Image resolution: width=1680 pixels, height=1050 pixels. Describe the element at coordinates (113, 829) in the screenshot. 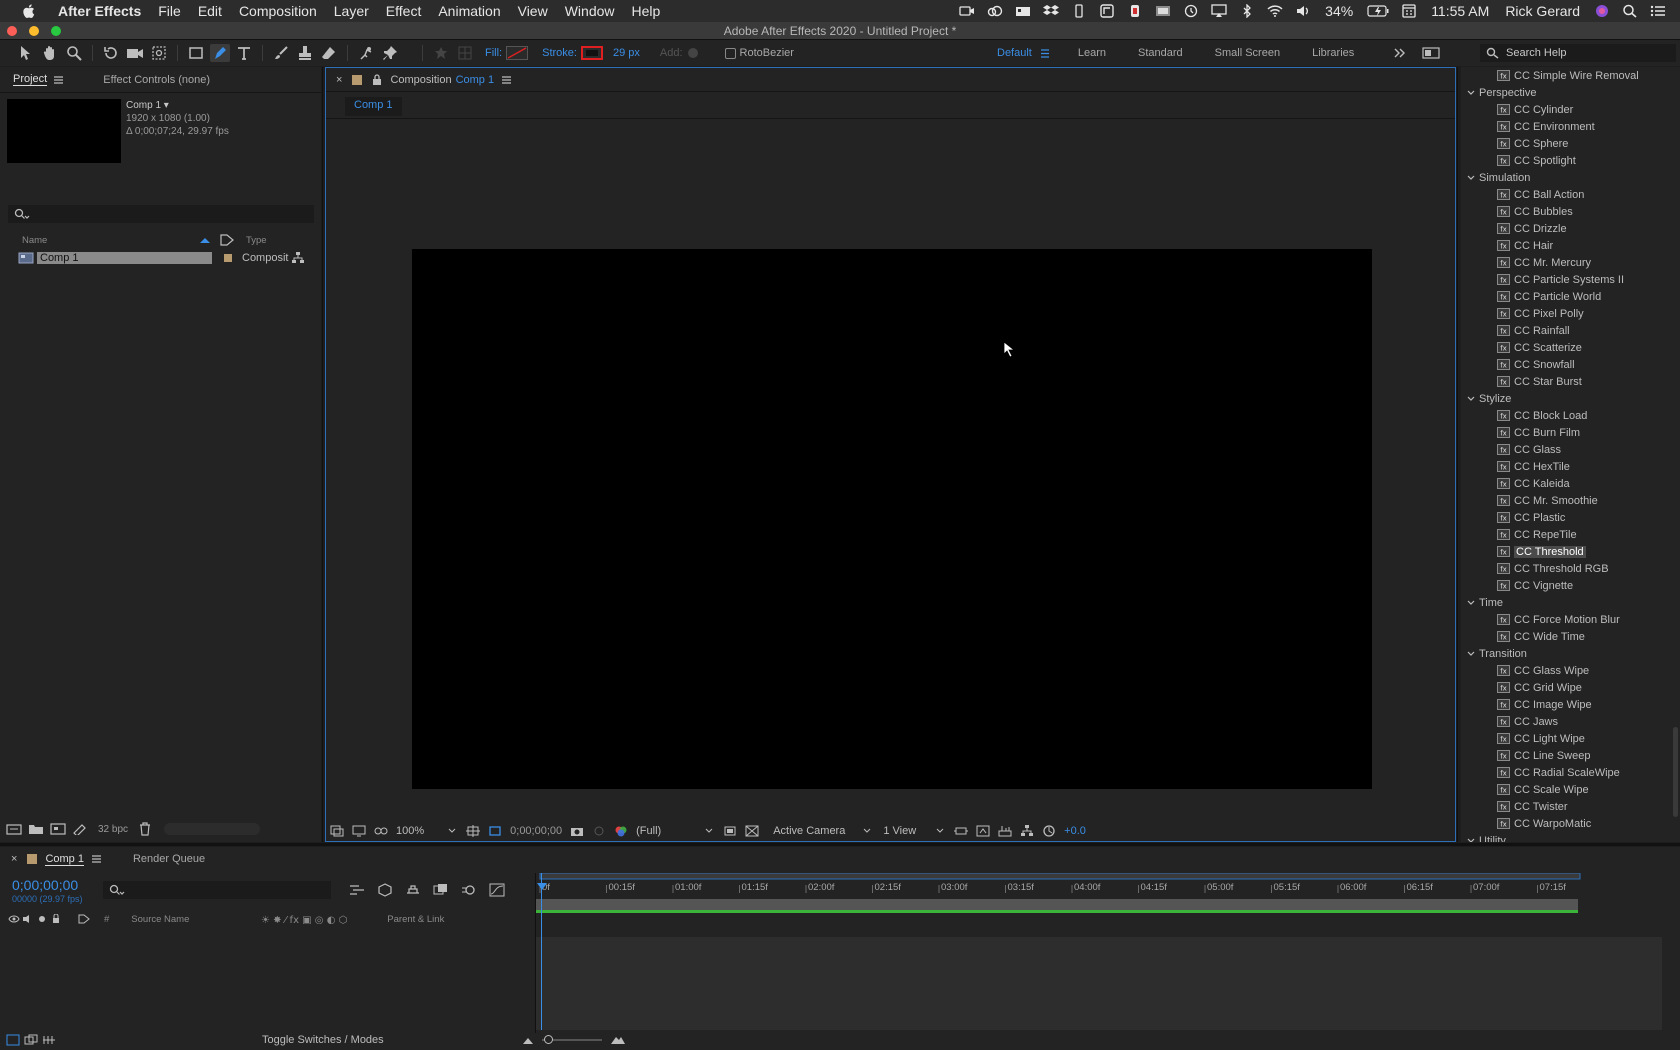

I see `bit-depth: 32 bpc` at that location.